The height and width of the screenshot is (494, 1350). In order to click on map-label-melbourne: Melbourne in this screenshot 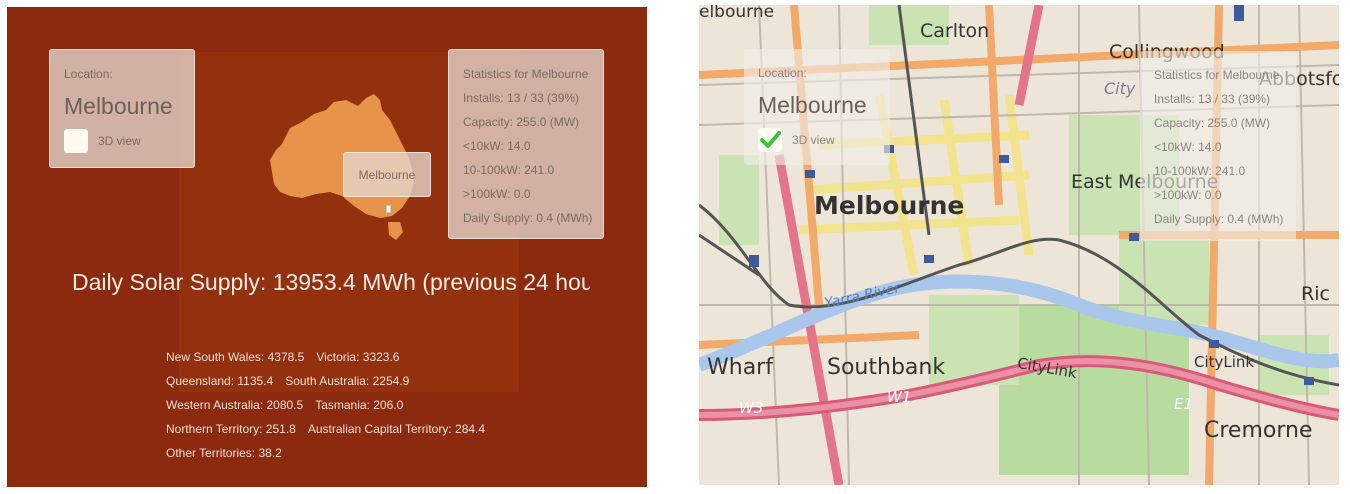, I will do `click(889, 205)`.